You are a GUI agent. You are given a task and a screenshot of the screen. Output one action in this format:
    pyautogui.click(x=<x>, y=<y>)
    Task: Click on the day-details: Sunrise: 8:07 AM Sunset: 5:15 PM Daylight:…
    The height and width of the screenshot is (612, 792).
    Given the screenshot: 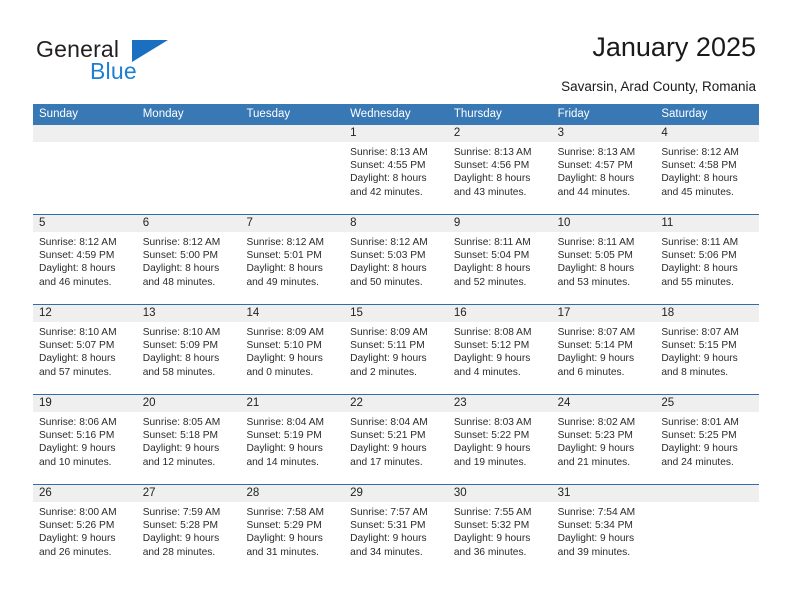 What is the action you would take?
    pyautogui.click(x=707, y=350)
    